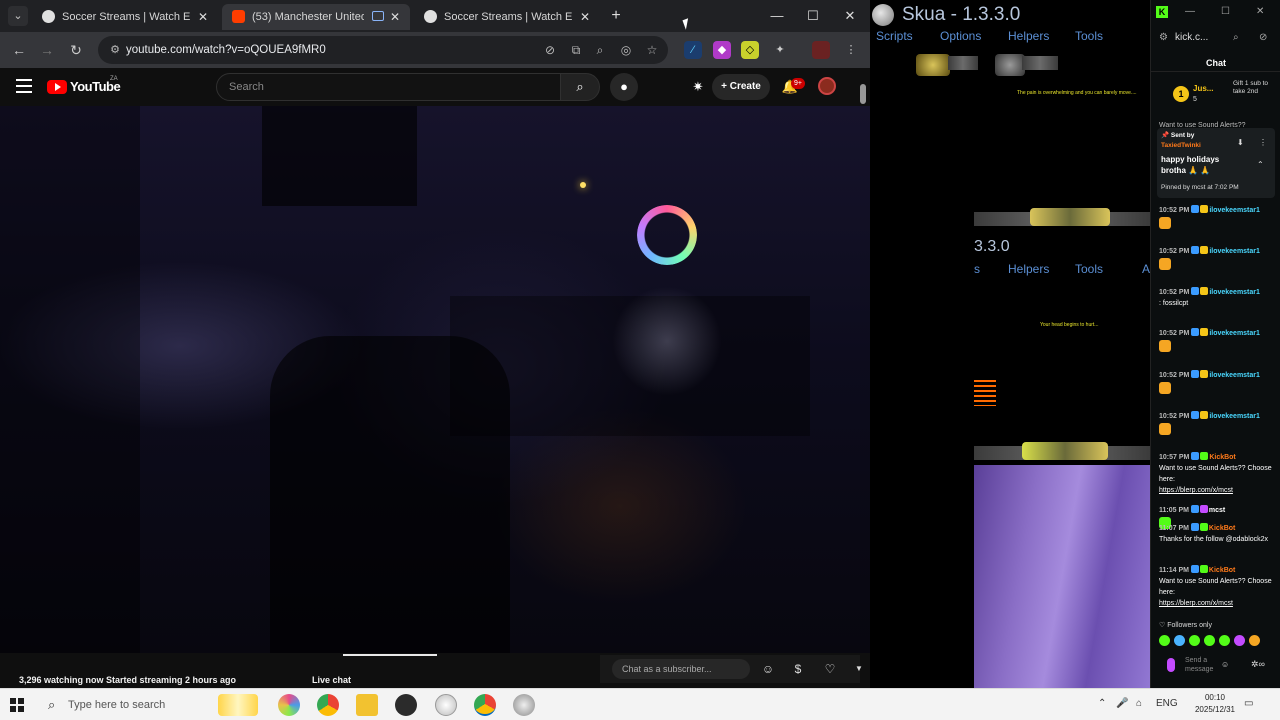 The image size is (1280, 720). Describe the element at coordinates (698, 87) in the screenshot. I see `sparkle-icon: ✷` at that location.